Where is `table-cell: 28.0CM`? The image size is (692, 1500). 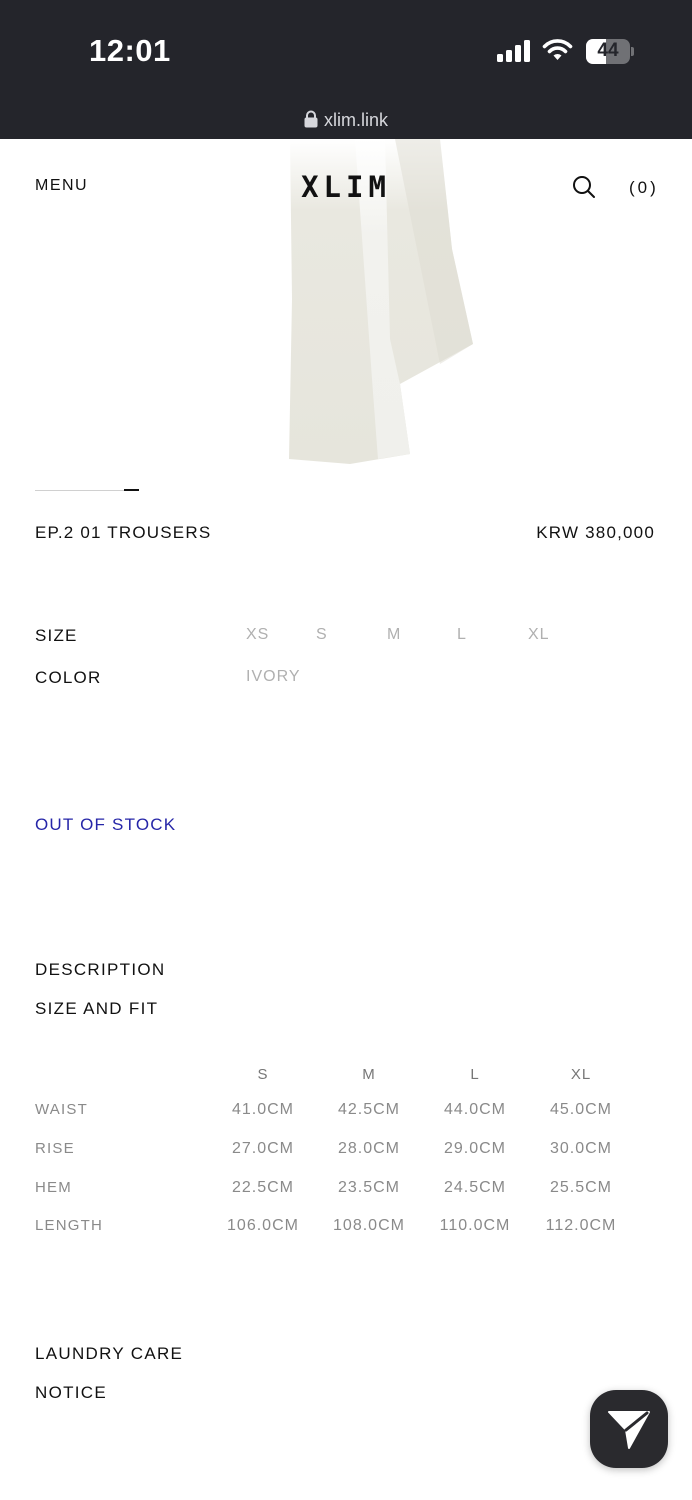 table-cell: 28.0CM is located at coordinates (369, 1148).